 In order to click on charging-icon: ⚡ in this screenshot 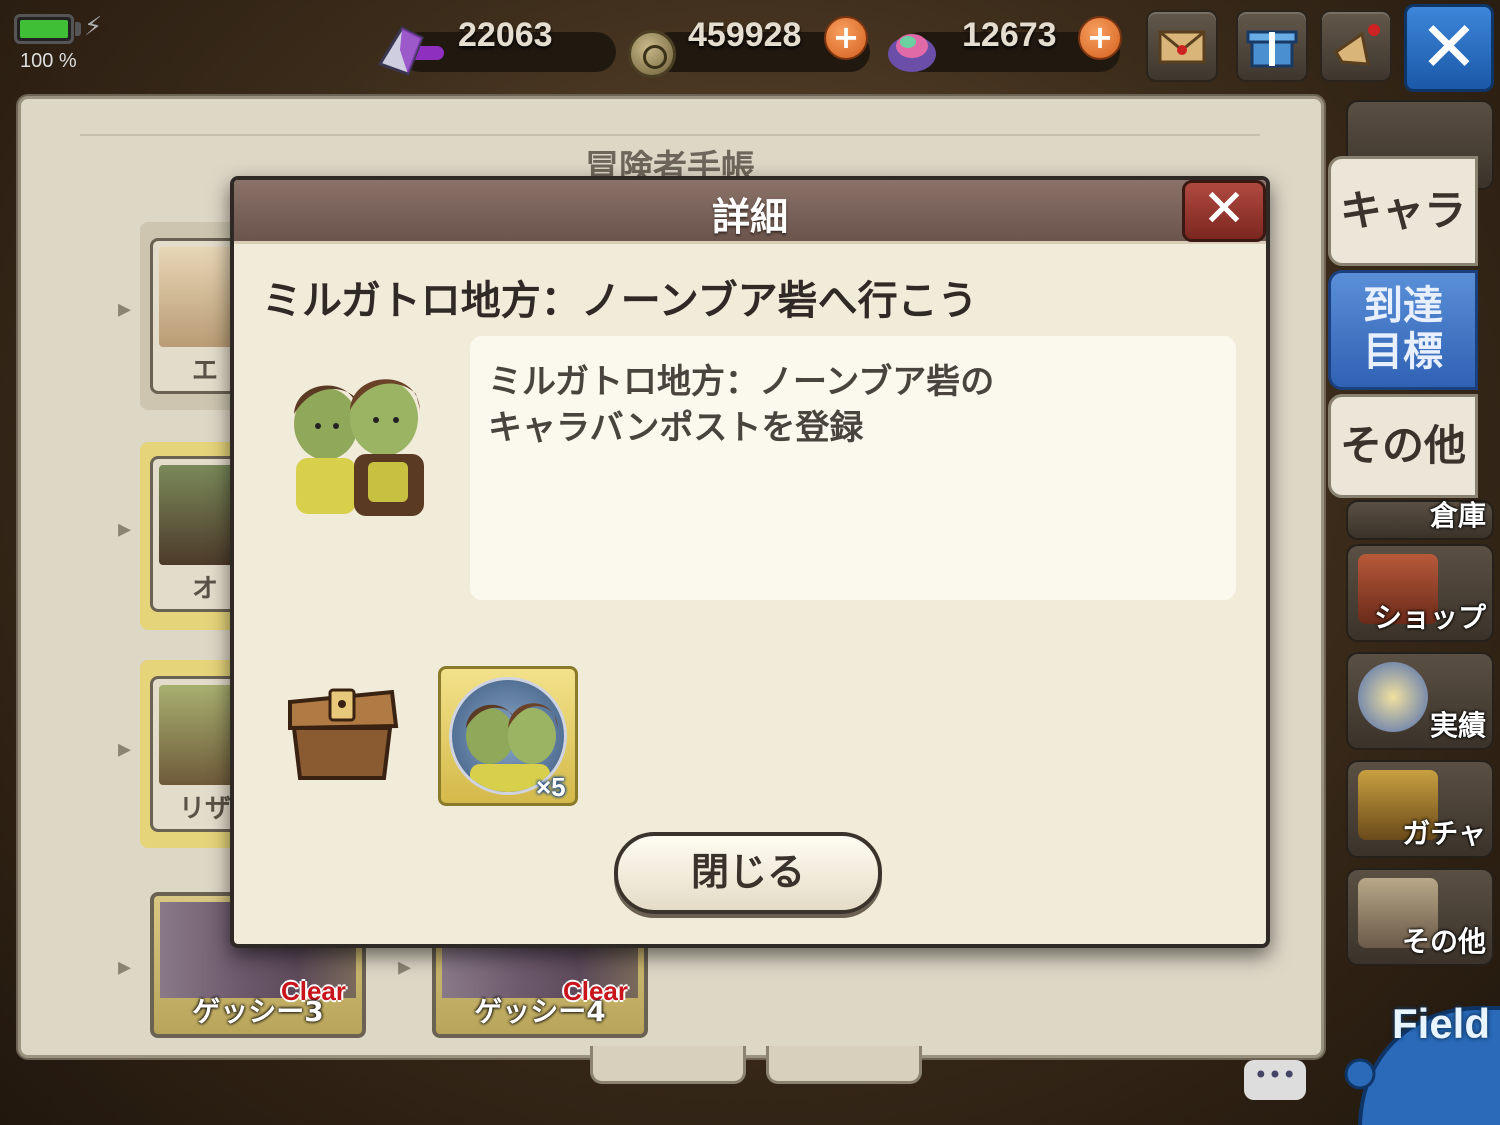, I will do `click(93, 27)`.